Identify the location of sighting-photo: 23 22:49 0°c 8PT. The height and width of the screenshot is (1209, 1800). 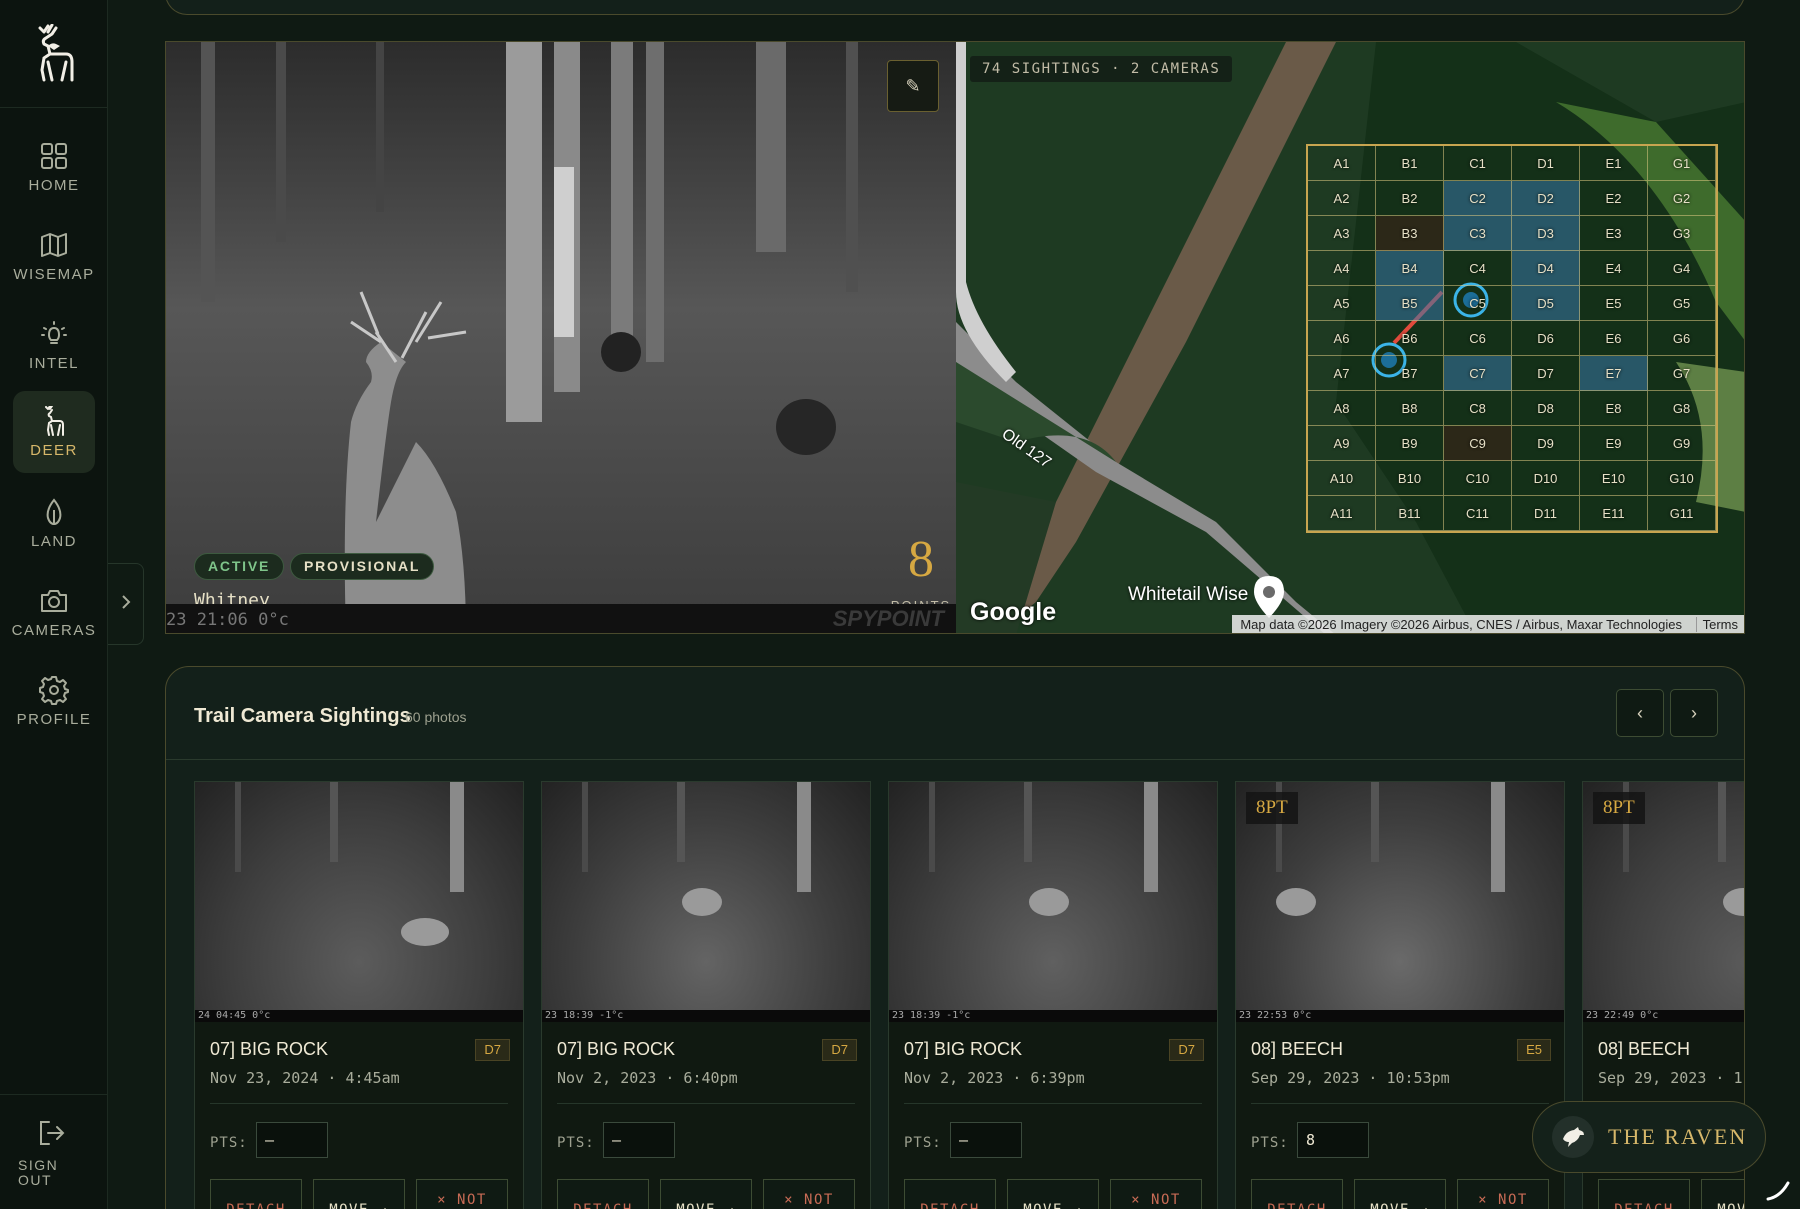
(1663, 902).